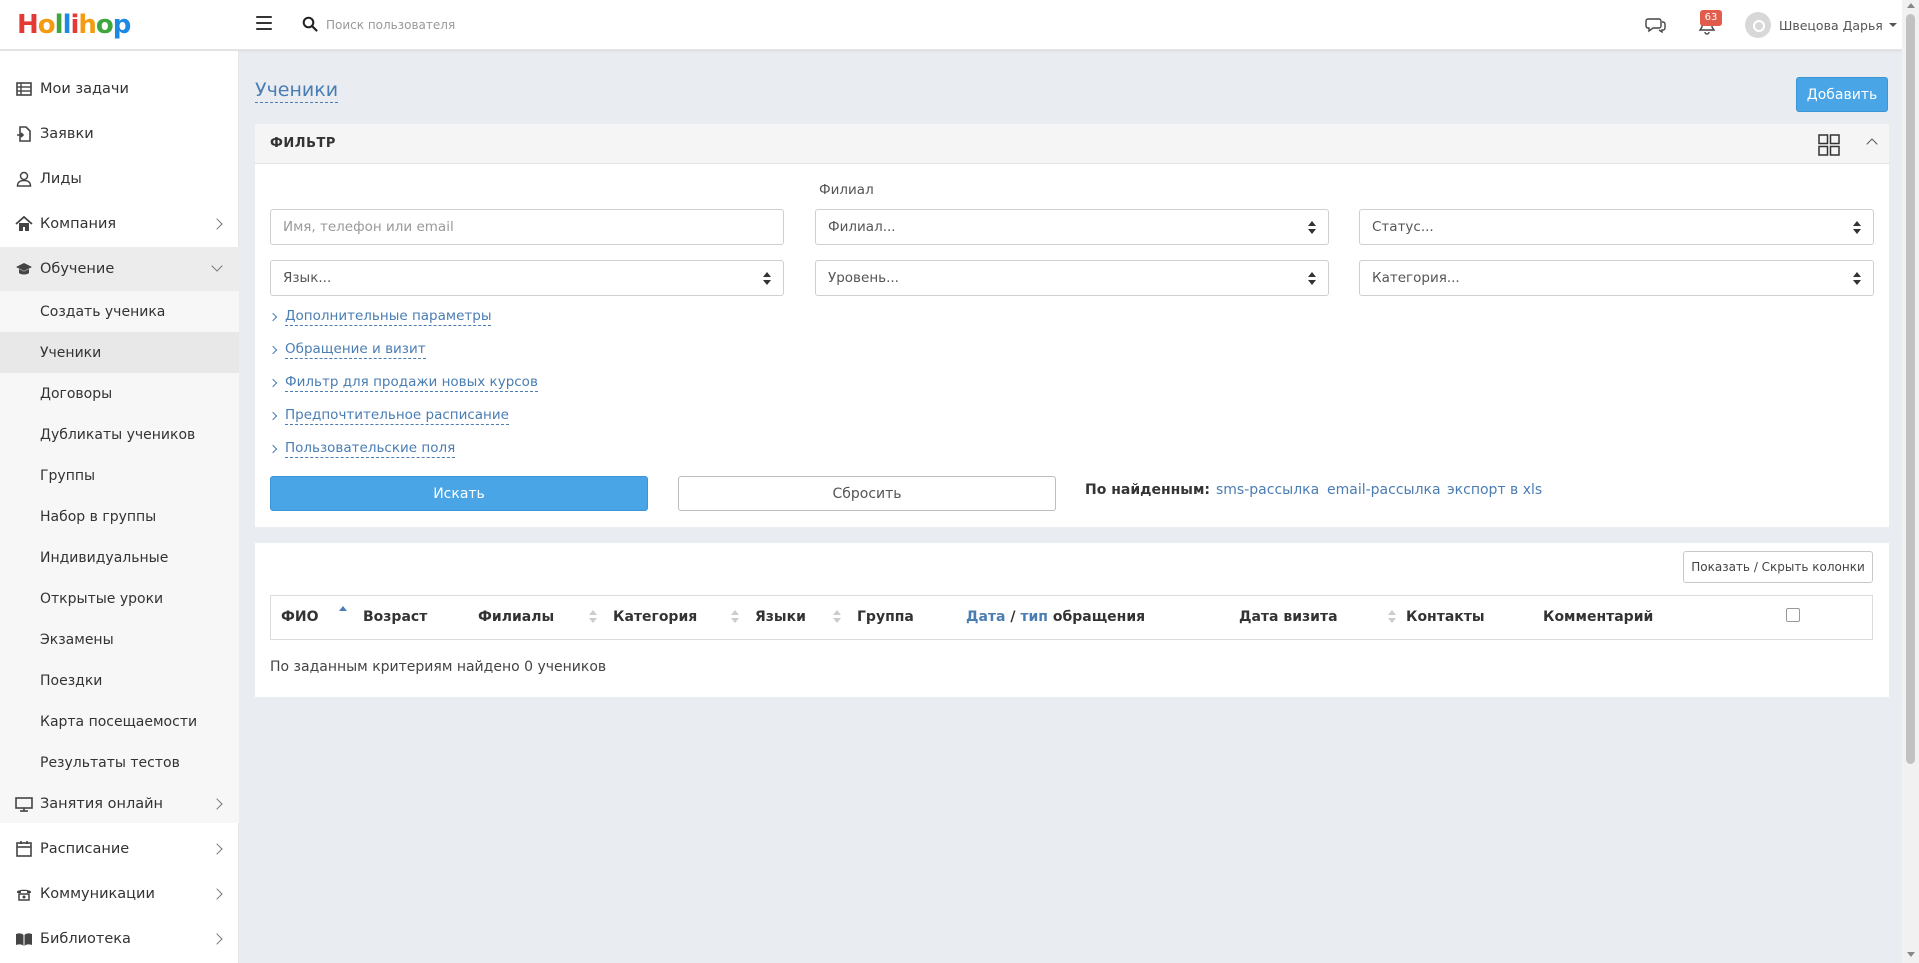  Describe the element at coordinates (119, 598) in the screenshot. I see `sidebar-subitem-open-lessons: Открытые уроки` at that location.